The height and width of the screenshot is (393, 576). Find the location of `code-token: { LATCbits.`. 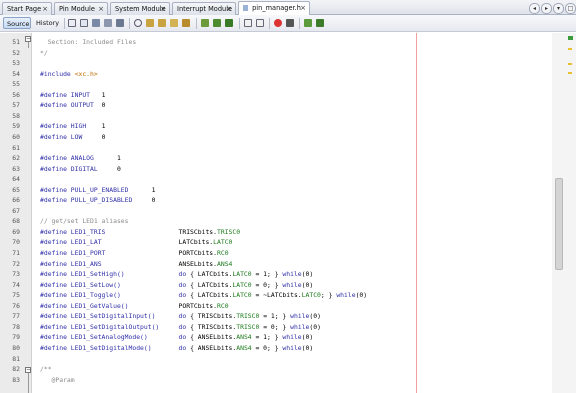

code-token: { LATCbits. is located at coordinates (209, 274).